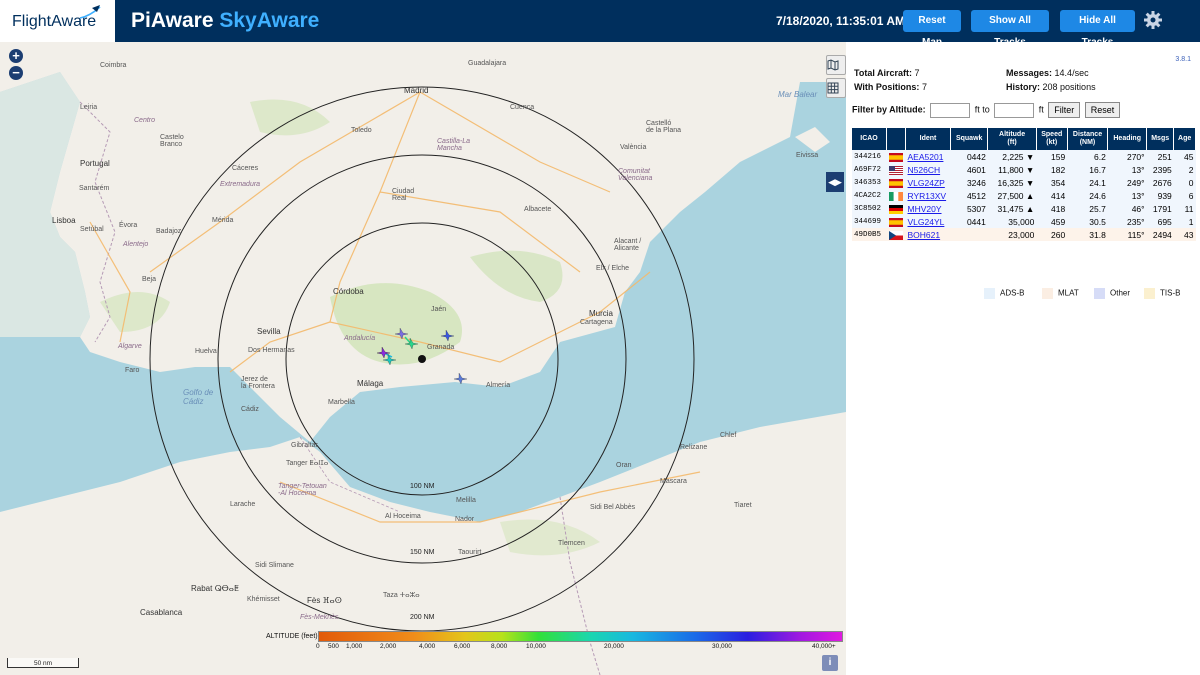 Image resolution: width=1200 pixels, height=675 pixels. Describe the element at coordinates (341, 402) in the screenshot. I see `label-marbella: Marbella` at that location.